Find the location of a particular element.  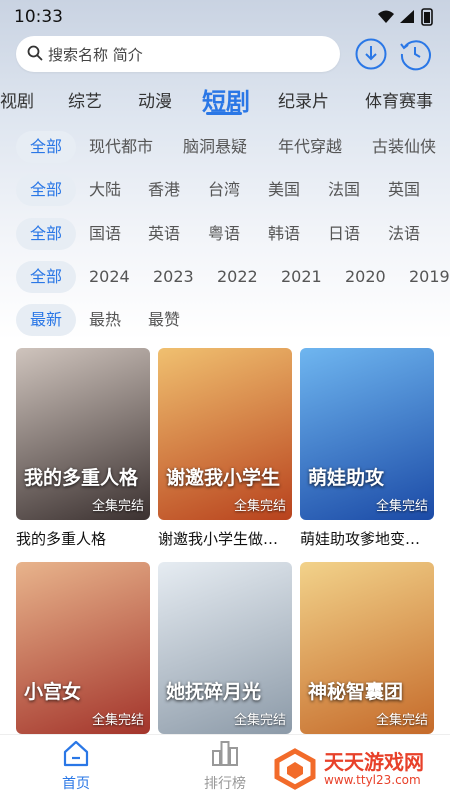

filter-chip: 国语 is located at coordinates (105, 234).